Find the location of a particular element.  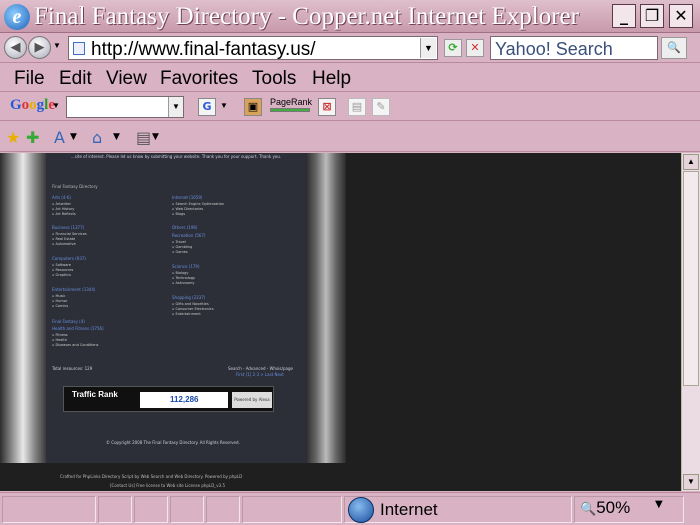

subcategory: ▫ Technology is located at coordinates (183, 278).